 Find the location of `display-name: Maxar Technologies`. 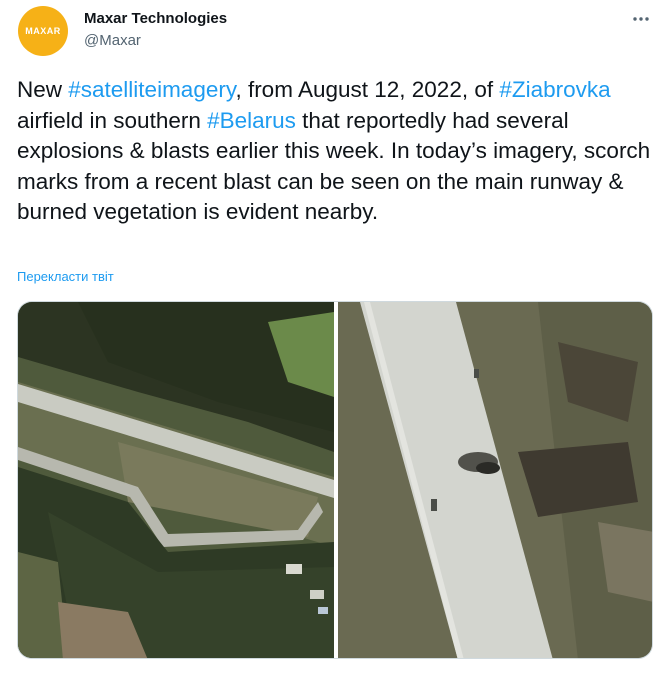

display-name: Maxar Technologies is located at coordinates (155, 18).